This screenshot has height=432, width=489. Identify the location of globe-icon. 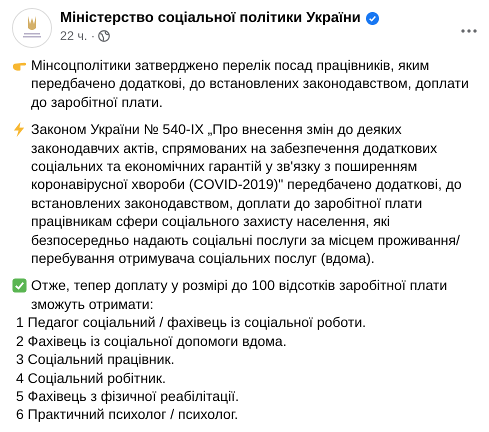
(104, 36).